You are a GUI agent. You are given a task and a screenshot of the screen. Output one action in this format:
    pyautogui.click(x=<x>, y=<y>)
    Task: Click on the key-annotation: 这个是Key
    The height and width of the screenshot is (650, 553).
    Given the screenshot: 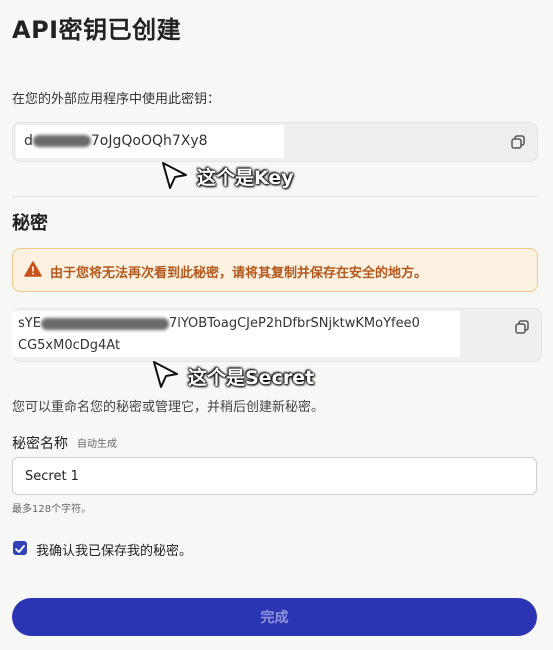 What is the action you would take?
    pyautogui.click(x=245, y=178)
    